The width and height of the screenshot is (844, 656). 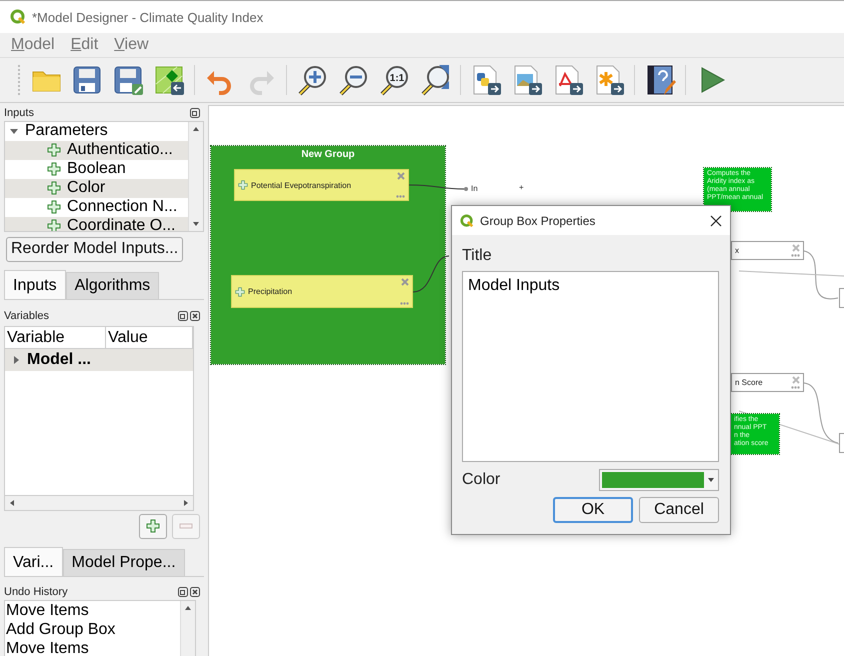 What do you see at coordinates (328, 154) in the screenshot?
I see `group-title: New Group` at bounding box center [328, 154].